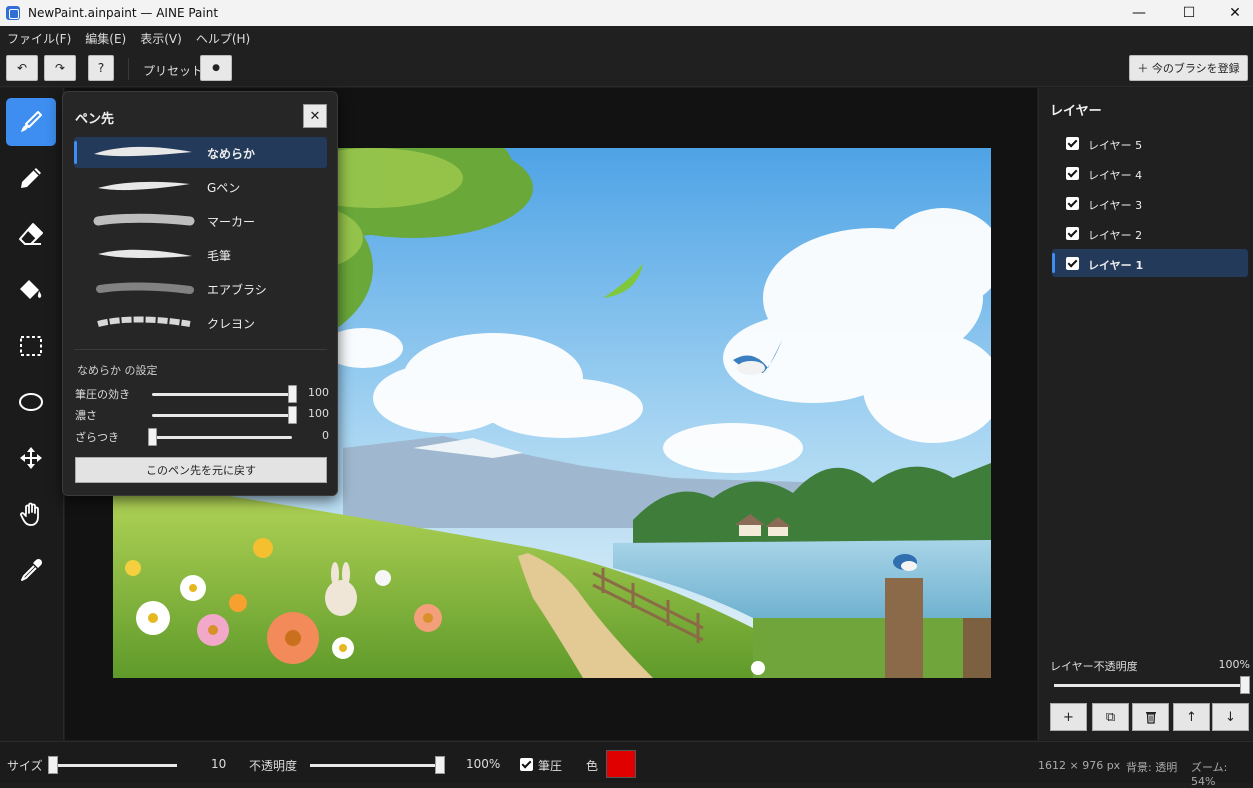 The width and height of the screenshot is (1253, 788). Describe the element at coordinates (1209, 774) in the screenshot. I see `zoom-info: ズーム: 54%` at that location.